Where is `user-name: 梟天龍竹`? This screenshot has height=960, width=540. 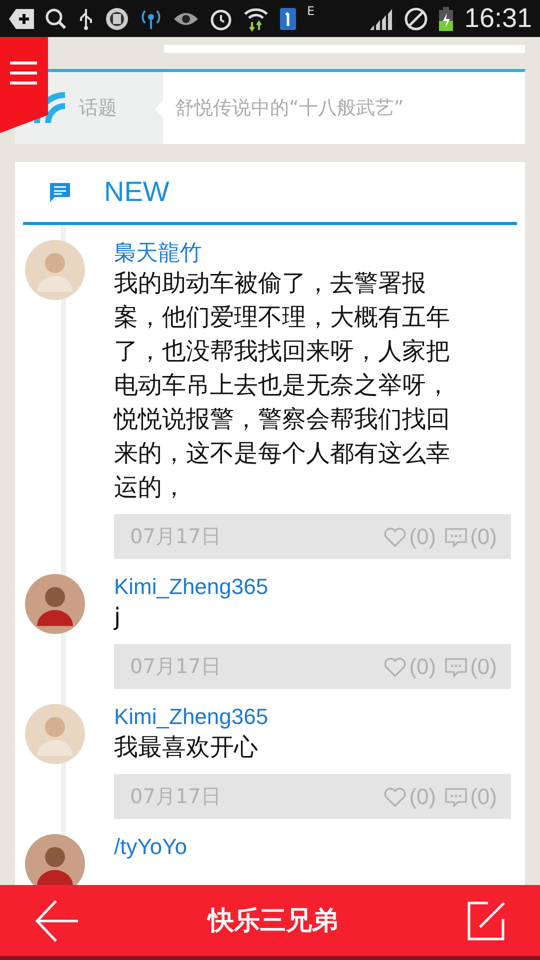 user-name: 梟天龍竹 is located at coordinates (312, 253).